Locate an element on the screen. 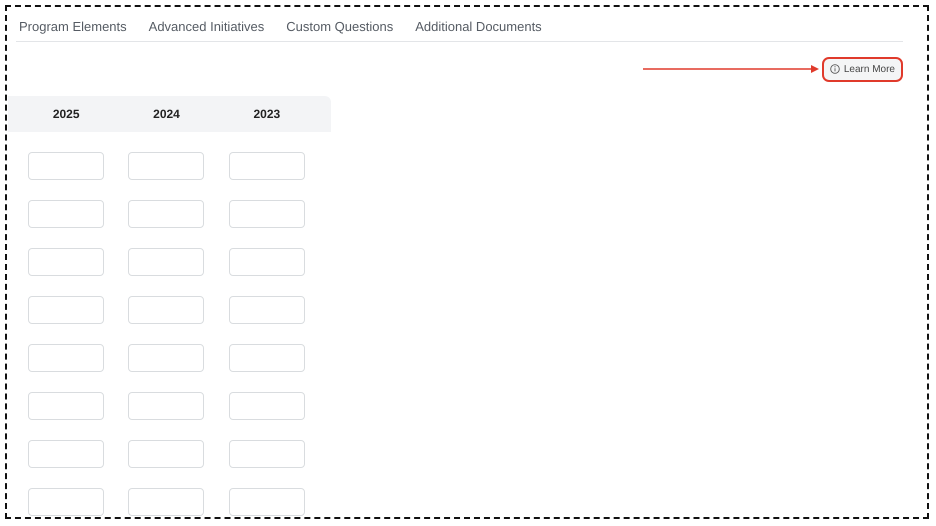  tab: Advanced Initiatives is located at coordinates (206, 28).